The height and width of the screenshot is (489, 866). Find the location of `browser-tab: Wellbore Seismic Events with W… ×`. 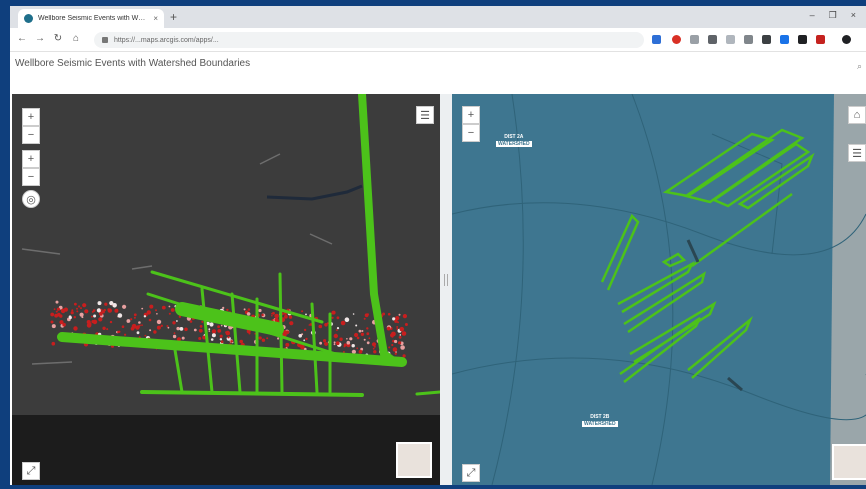

browser-tab: Wellbore Seismic Events with W… × is located at coordinates (91, 18).